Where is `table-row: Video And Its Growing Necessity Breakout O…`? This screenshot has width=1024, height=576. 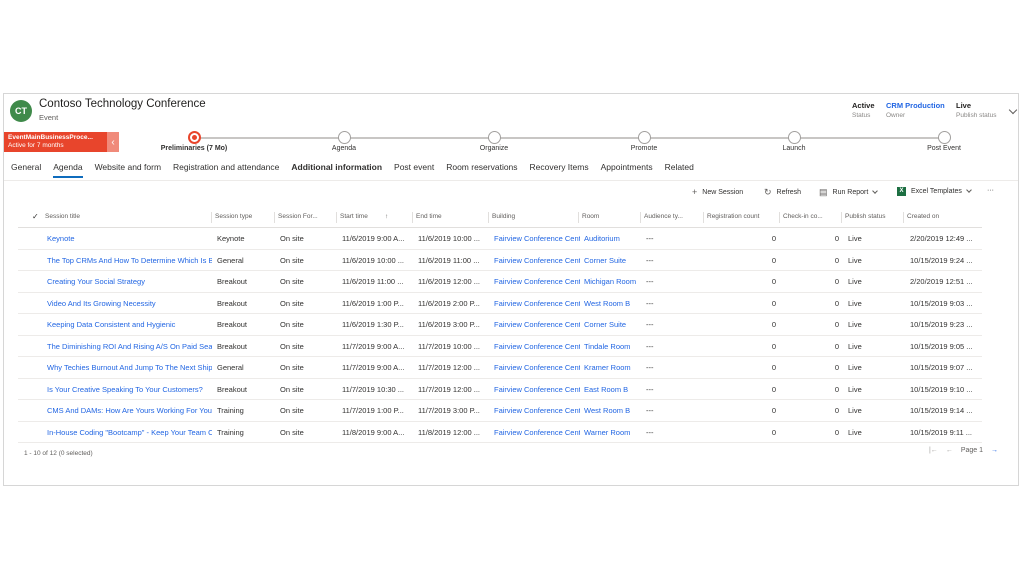 table-row: Video And Its Growing Necessity Breakout O… is located at coordinates (500, 303).